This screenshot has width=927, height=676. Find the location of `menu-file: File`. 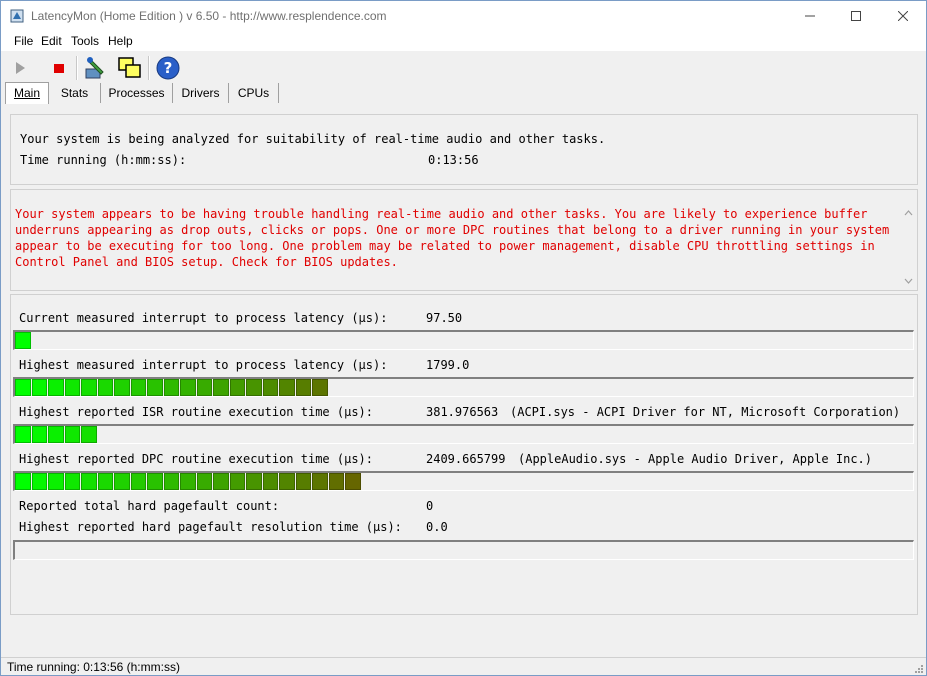

menu-file: File is located at coordinates (23, 41).